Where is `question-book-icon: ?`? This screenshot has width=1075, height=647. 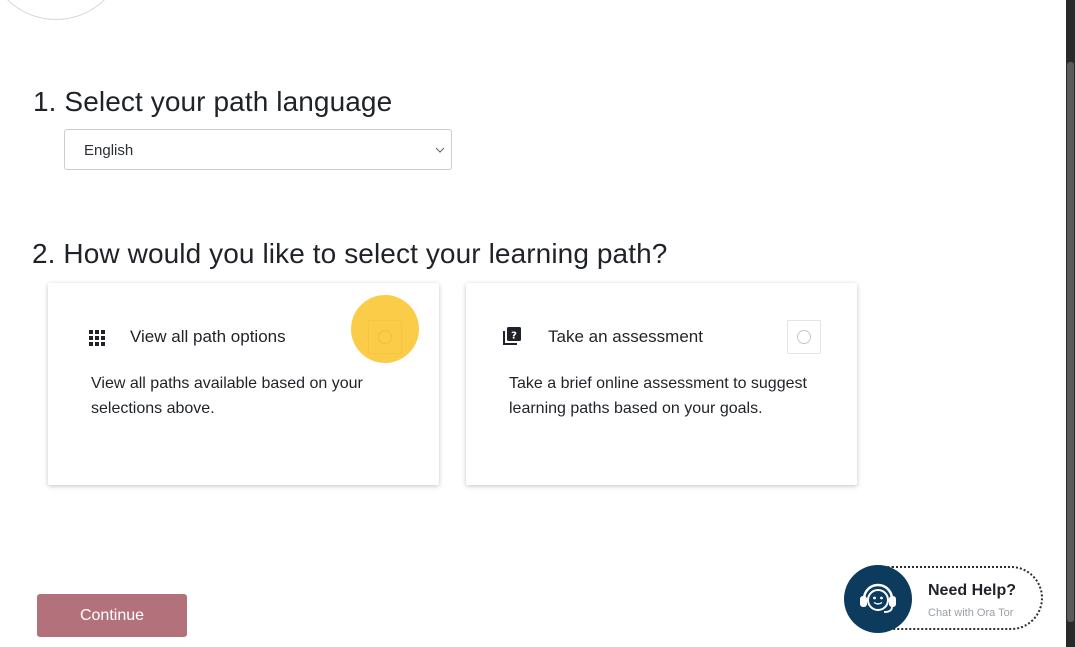 question-book-icon: ? is located at coordinates (512, 336).